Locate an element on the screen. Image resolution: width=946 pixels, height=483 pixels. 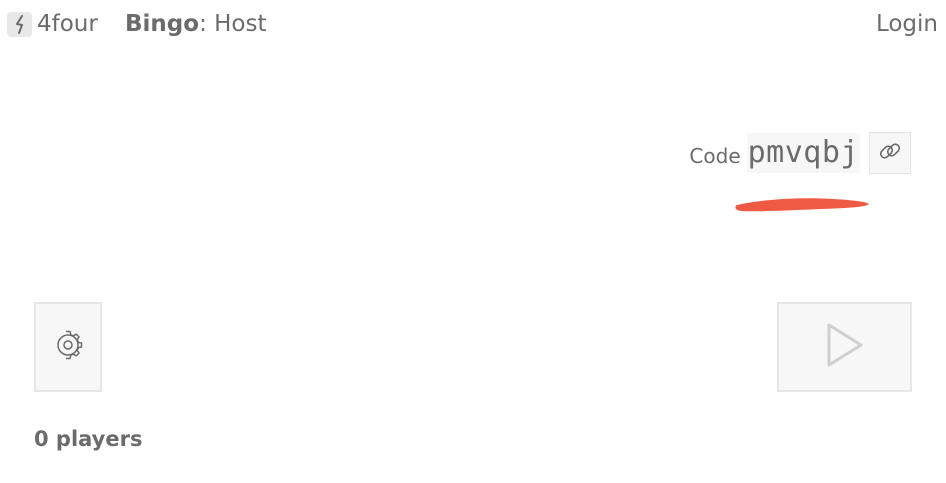
logo-icon is located at coordinates (19, 24).